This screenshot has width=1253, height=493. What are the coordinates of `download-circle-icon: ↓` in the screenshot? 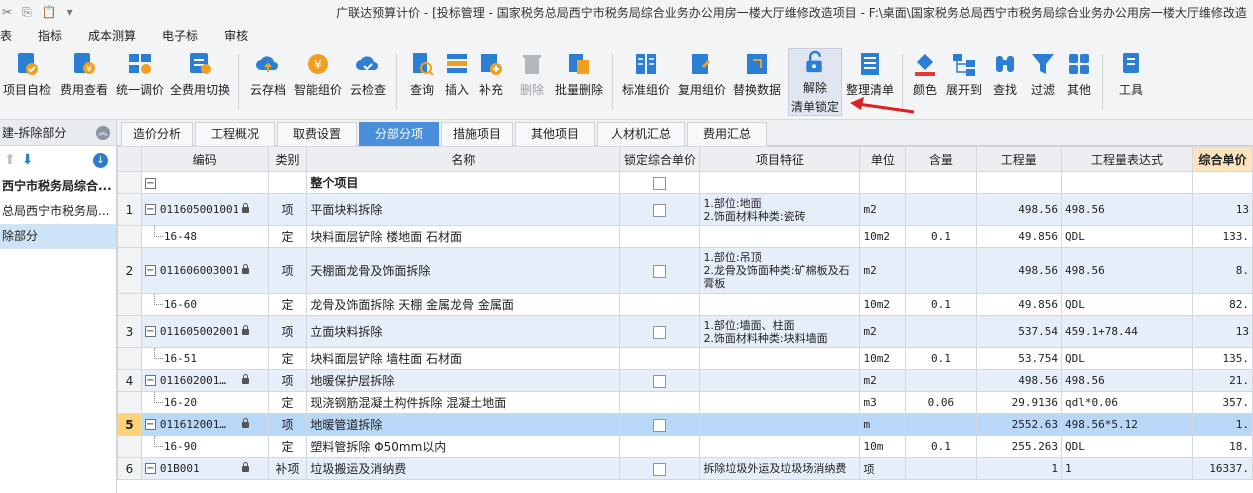 It's located at (100, 160).